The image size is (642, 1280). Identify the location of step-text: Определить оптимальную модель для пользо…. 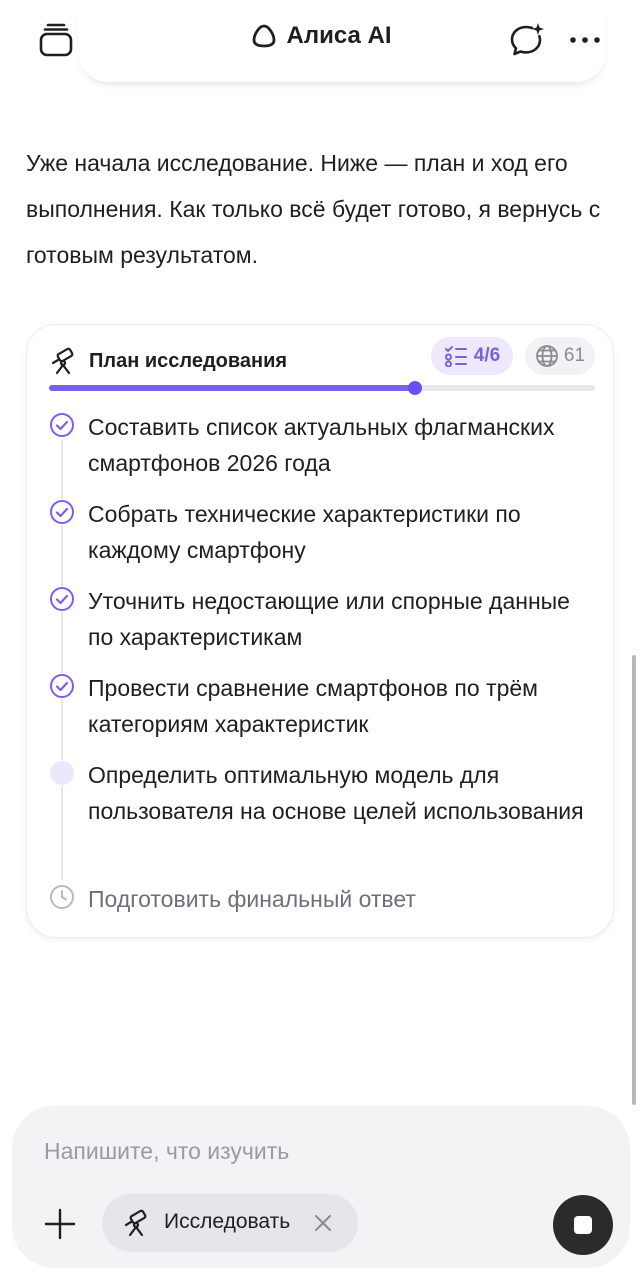
(336, 793).